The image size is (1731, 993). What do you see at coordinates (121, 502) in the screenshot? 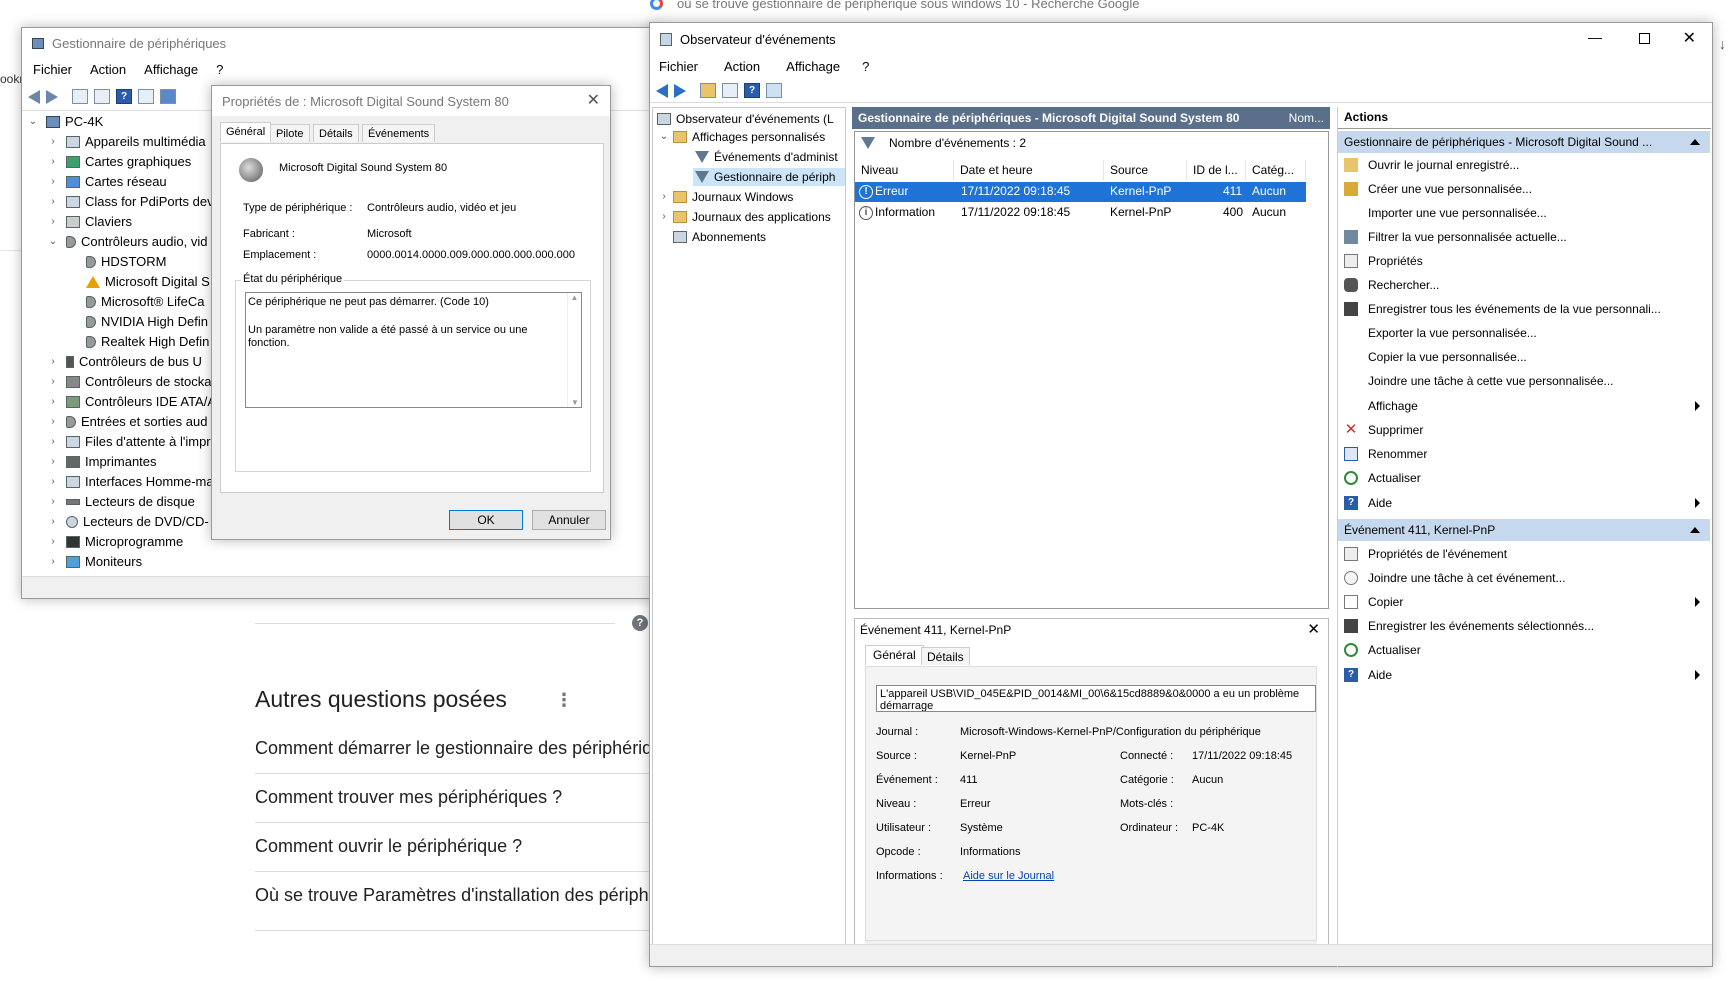
I see `tree-item: › Lecteurs de disque` at bounding box center [121, 502].